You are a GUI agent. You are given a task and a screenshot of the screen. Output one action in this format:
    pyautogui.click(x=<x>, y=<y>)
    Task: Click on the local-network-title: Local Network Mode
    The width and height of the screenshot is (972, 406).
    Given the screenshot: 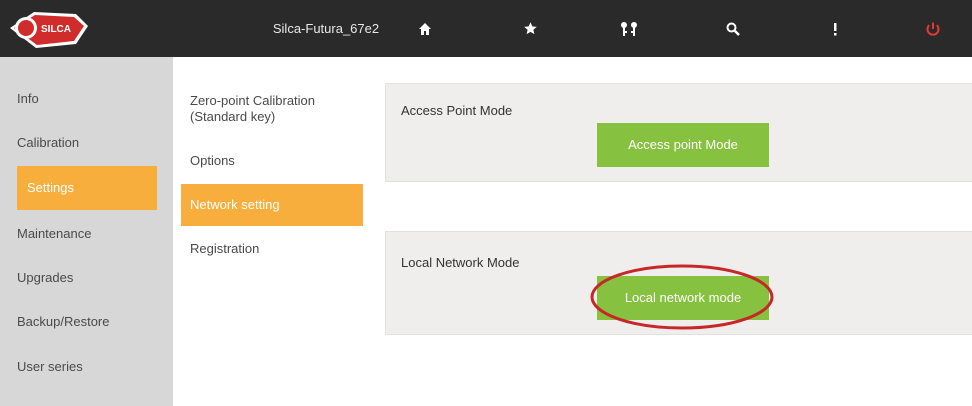 What is the action you would take?
    pyautogui.click(x=460, y=262)
    